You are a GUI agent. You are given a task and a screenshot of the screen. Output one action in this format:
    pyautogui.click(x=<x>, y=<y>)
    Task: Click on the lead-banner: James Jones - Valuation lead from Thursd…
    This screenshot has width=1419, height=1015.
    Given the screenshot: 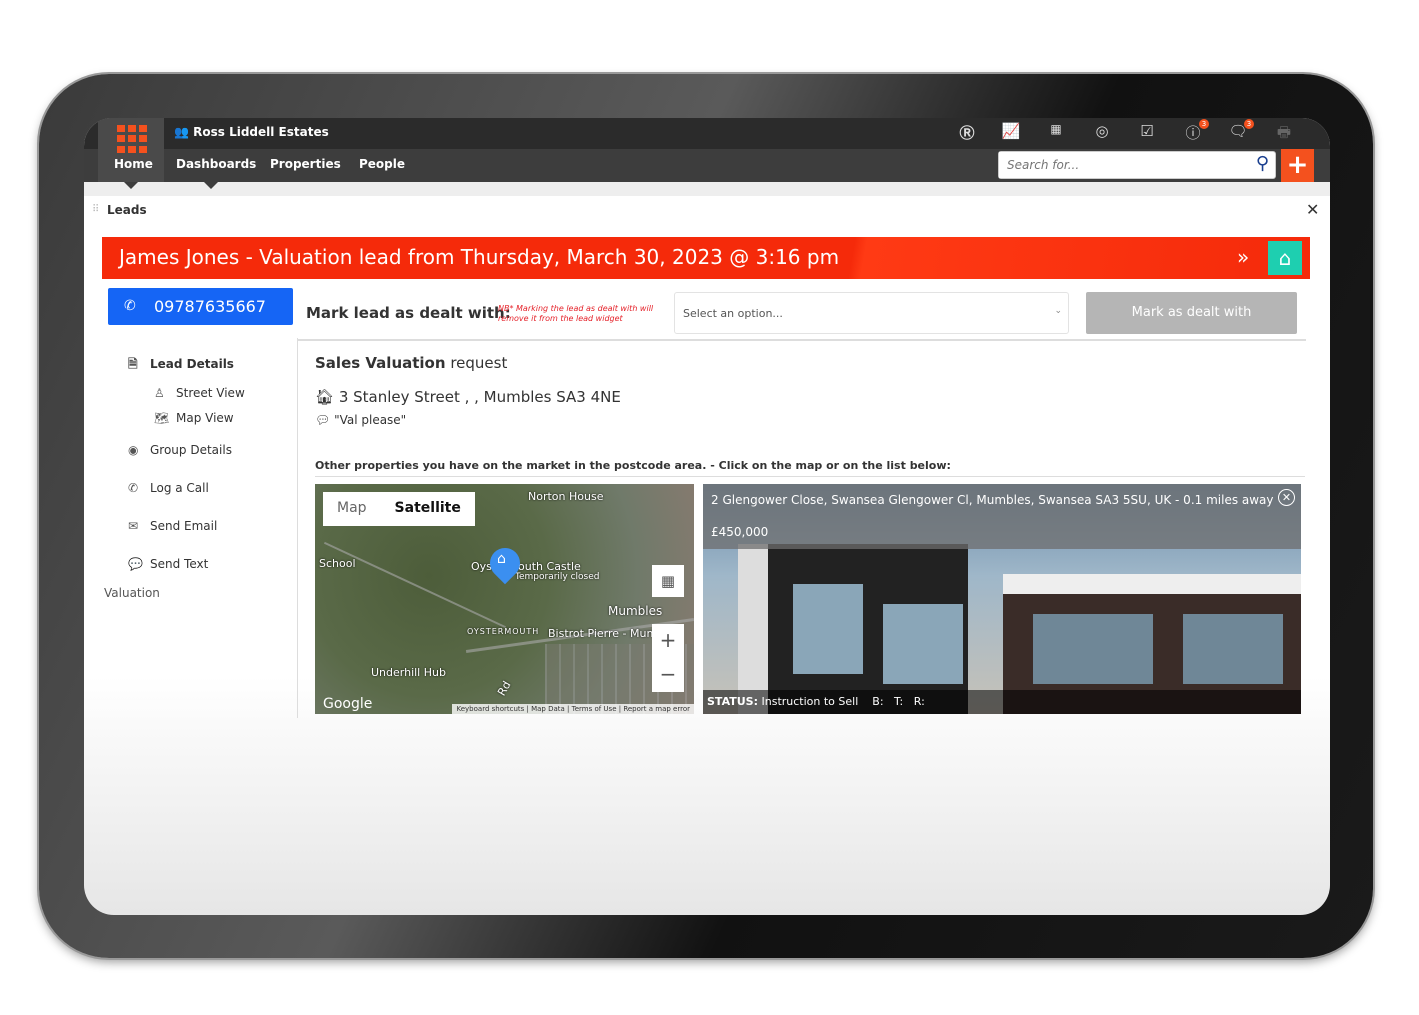 What is the action you would take?
    pyautogui.click(x=706, y=258)
    